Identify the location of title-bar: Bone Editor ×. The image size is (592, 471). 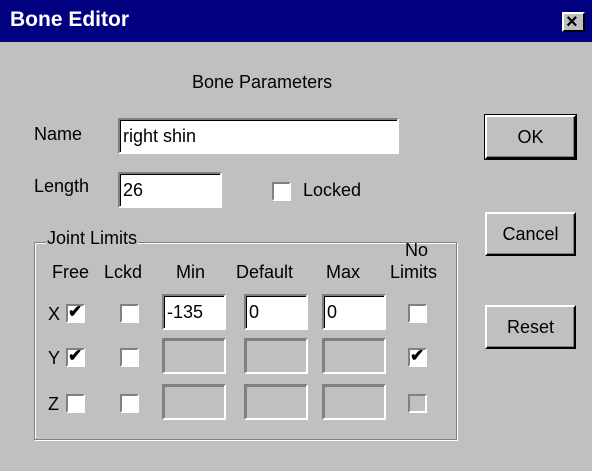
(296, 21).